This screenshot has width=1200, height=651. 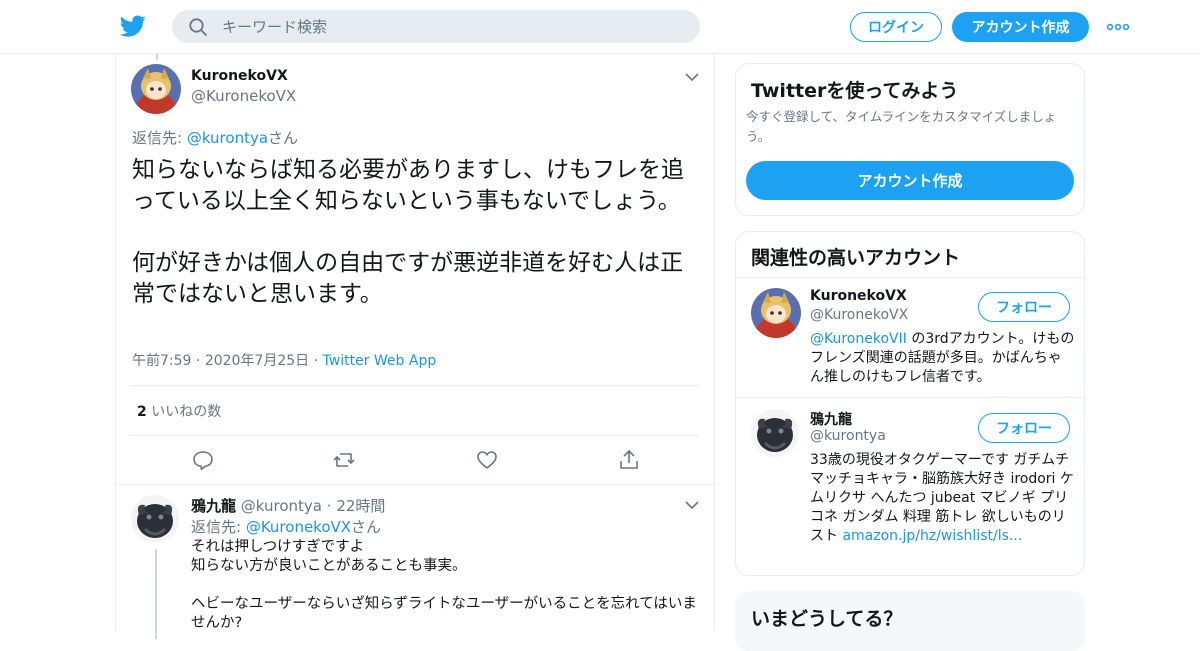 I want to click on login-button: ログイン, so click(x=896, y=27).